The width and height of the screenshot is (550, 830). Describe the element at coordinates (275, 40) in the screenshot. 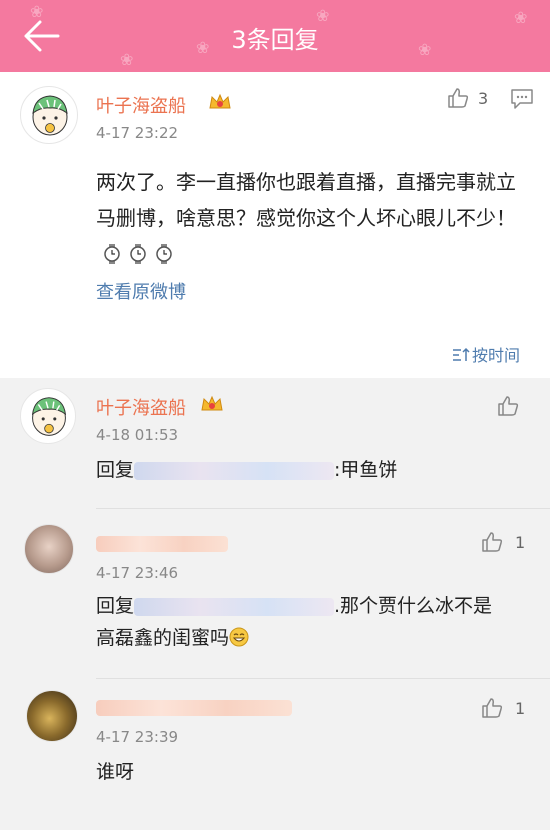

I see `page-title: 3条回复` at that location.